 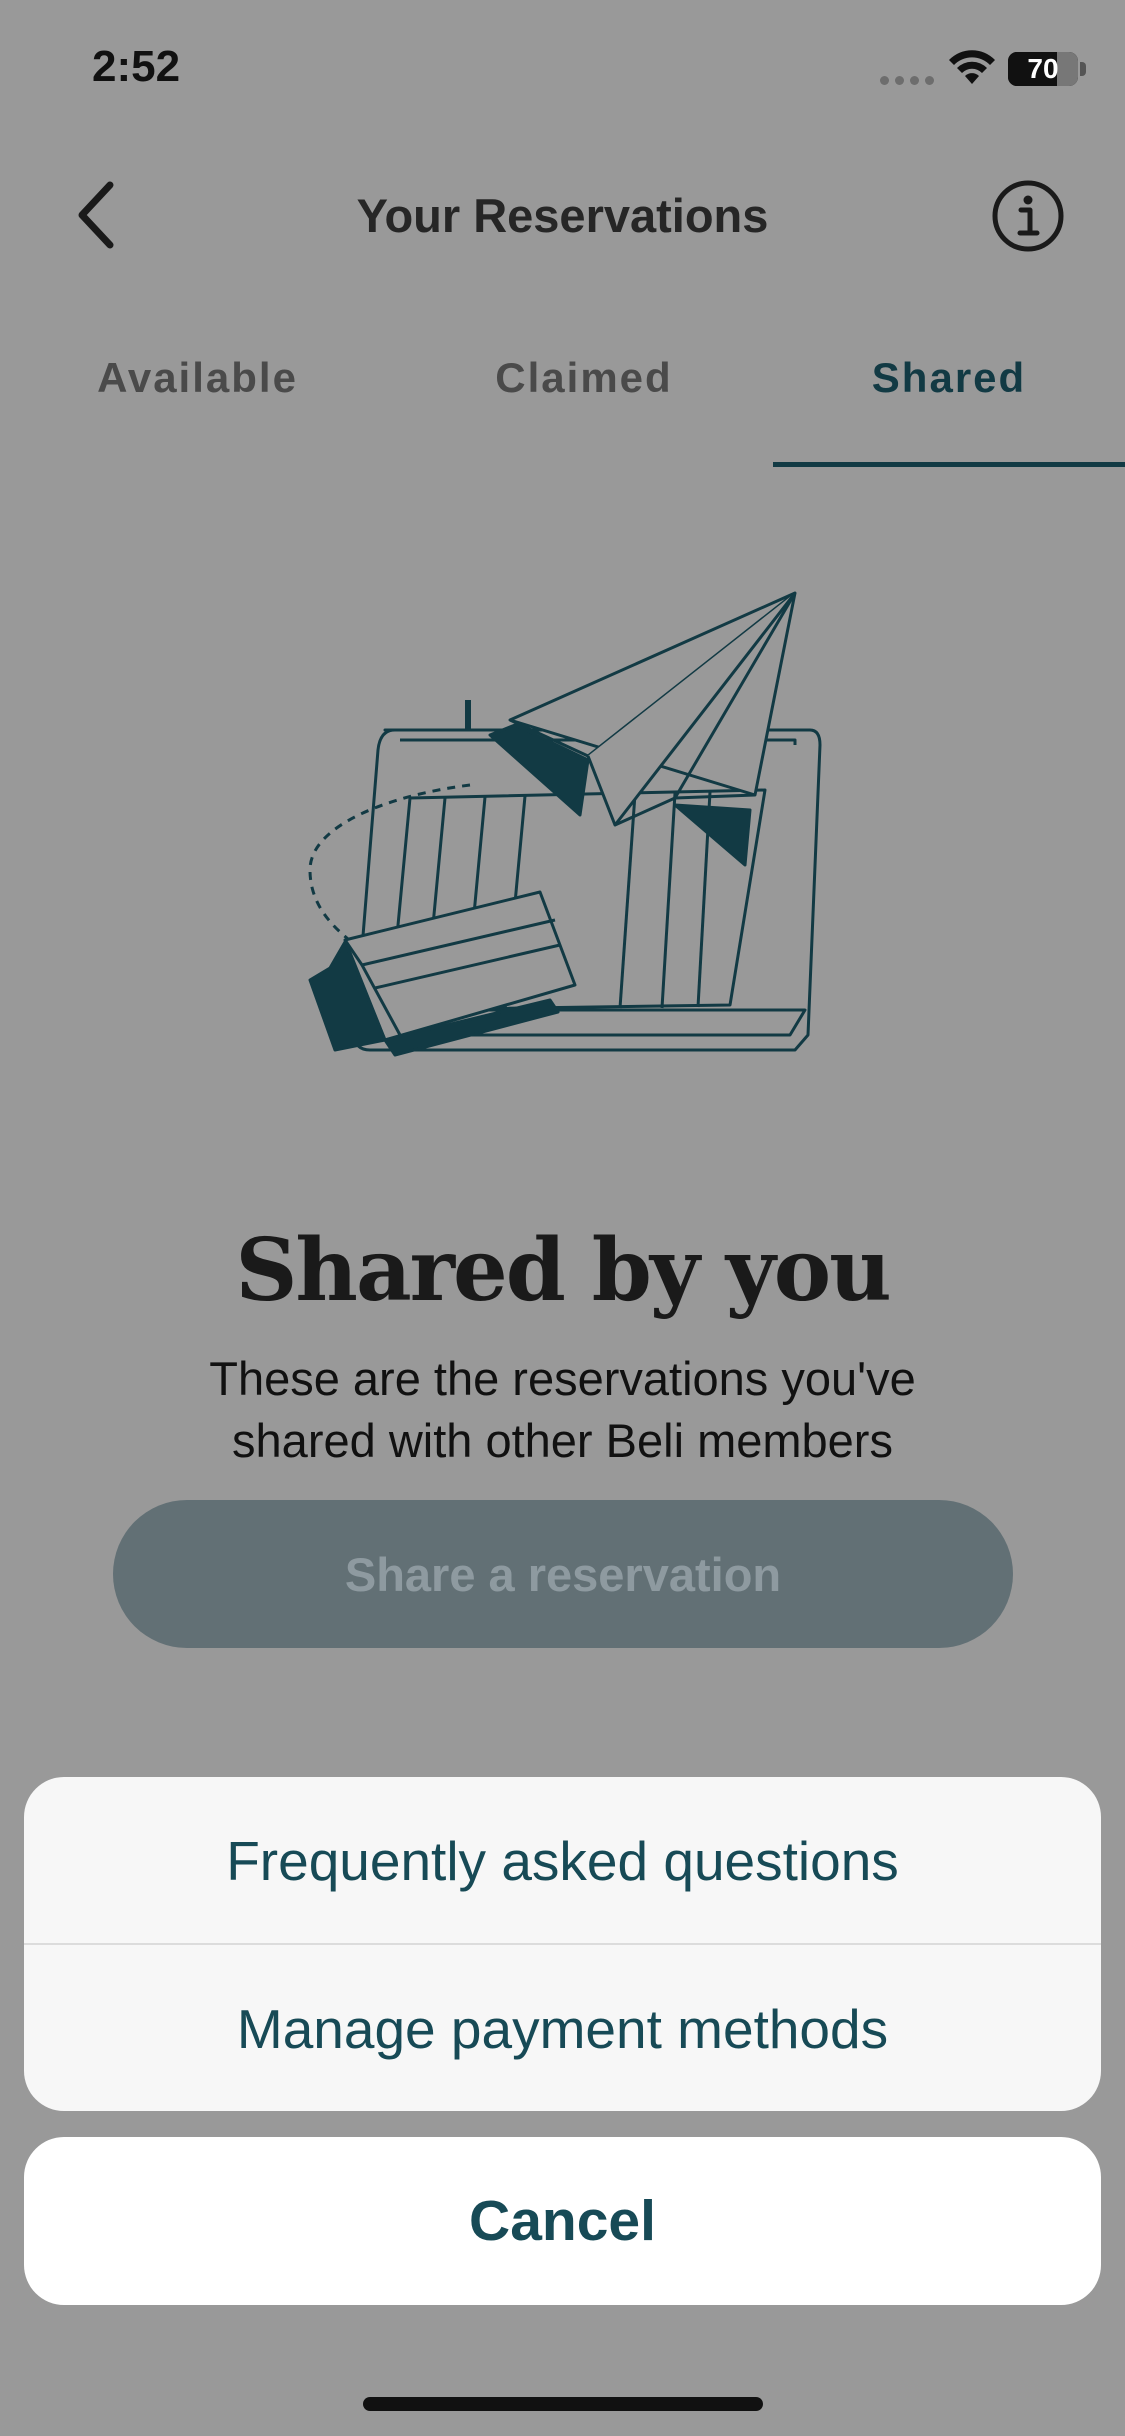 I want to click on info-circle-icon, so click(x=1028, y=216).